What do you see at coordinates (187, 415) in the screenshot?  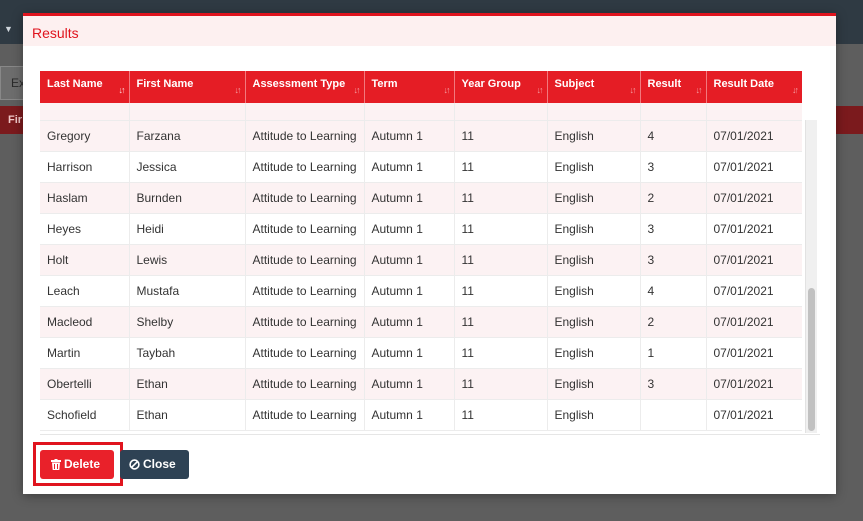 I see `table-cell: Ethan` at bounding box center [187, 415].